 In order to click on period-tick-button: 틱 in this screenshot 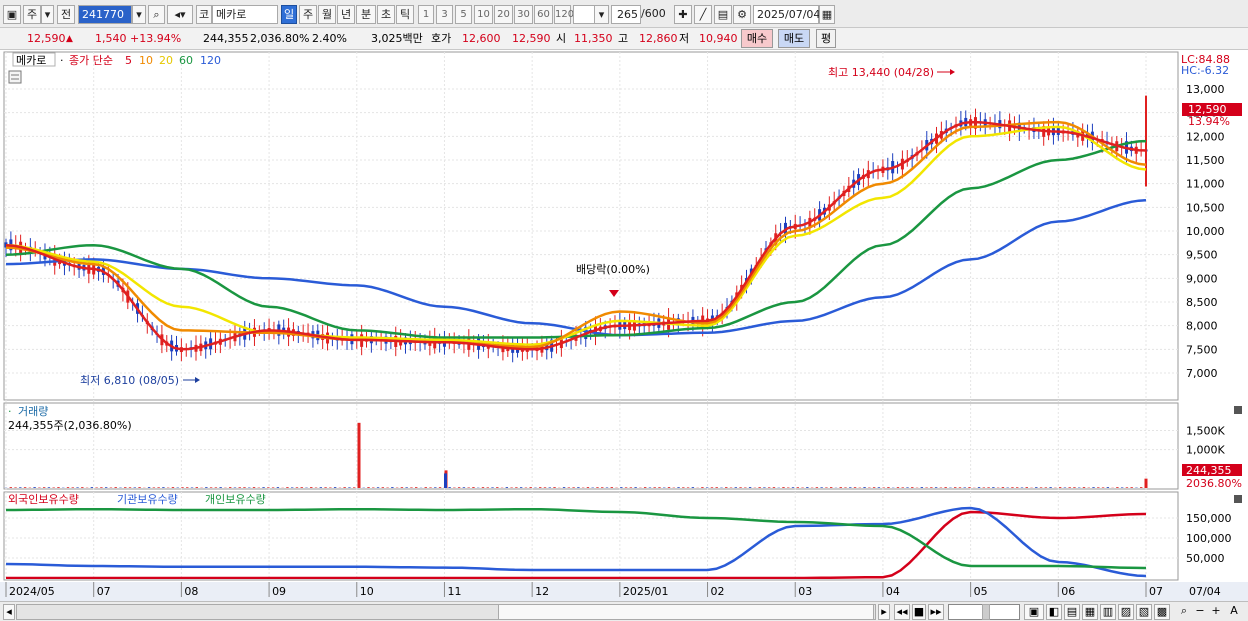, I will do `click(405, 14)`.